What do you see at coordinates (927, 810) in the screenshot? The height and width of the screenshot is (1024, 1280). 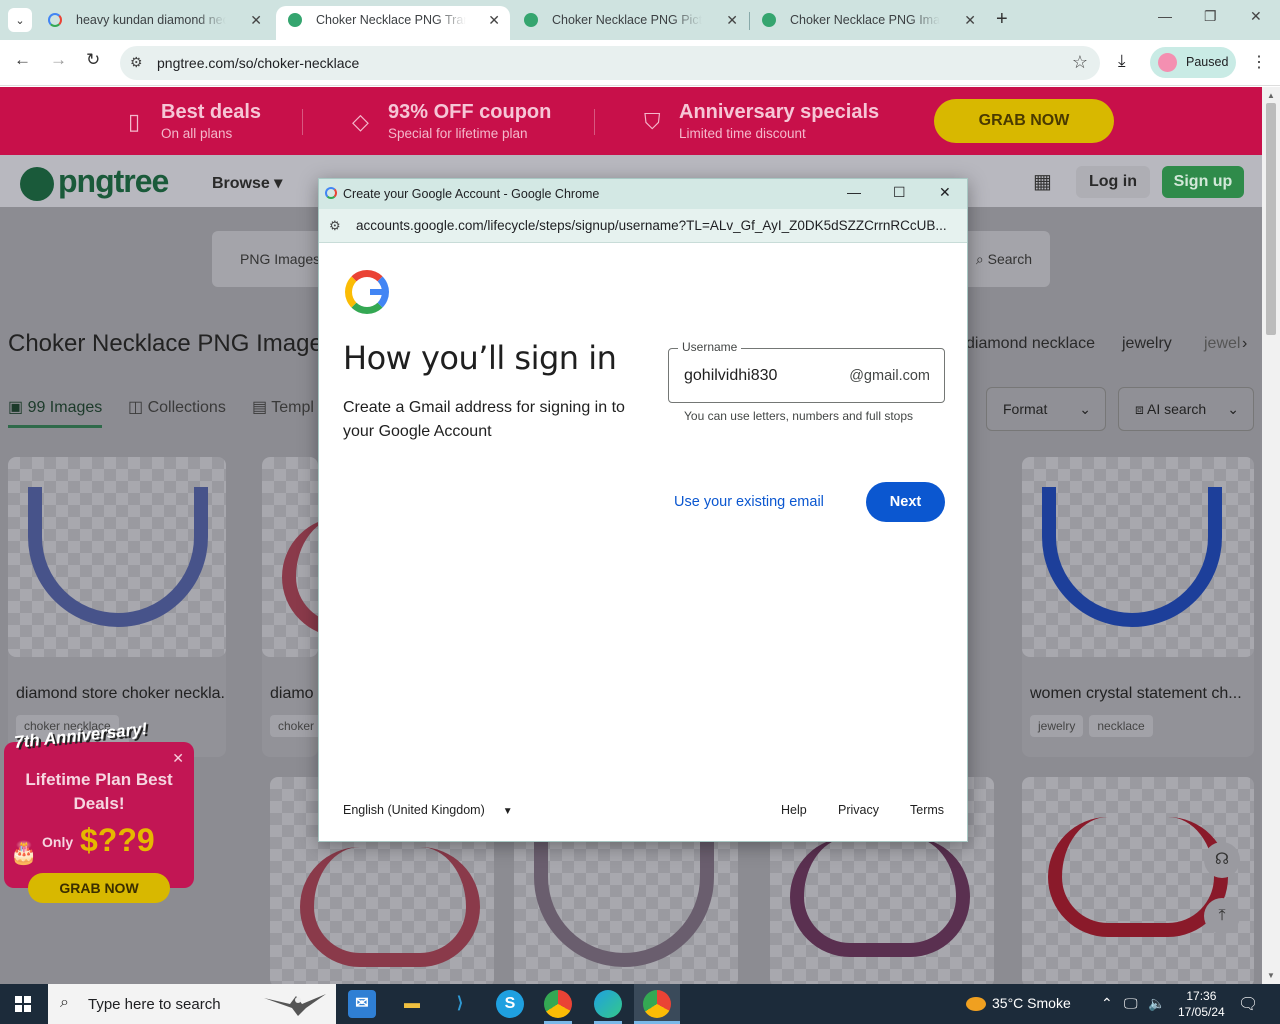 I see `terms-link: Terms` at bounding box center [927, 810].